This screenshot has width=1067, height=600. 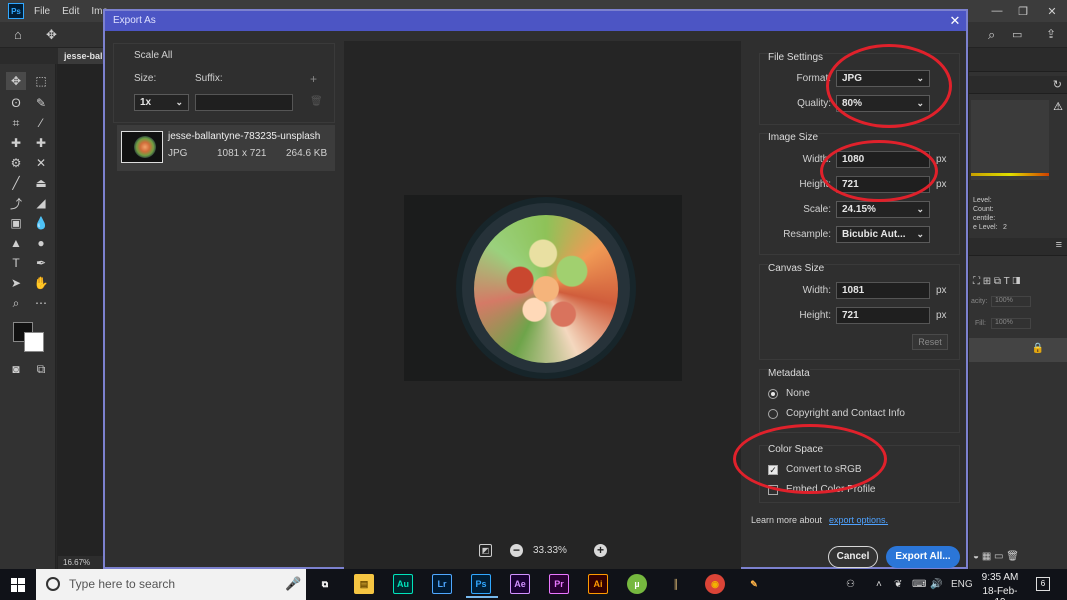 I want to click on tray-expand-icon: ˄, so click(x=879, y=584).